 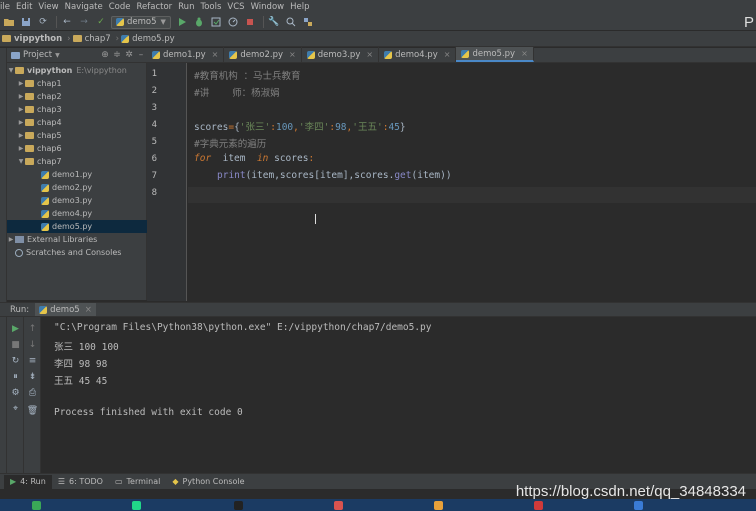 What do you see at coordinates (341, 54) in the screenshot?
I see `tab-demo3: demo3.py ×` at bounding box center [341, 54].